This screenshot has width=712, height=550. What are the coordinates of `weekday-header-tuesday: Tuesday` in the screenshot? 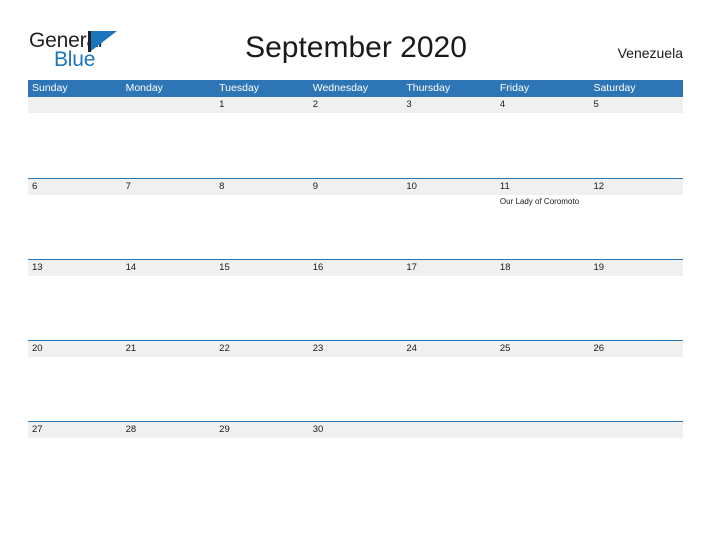 It's located at (239, 88).